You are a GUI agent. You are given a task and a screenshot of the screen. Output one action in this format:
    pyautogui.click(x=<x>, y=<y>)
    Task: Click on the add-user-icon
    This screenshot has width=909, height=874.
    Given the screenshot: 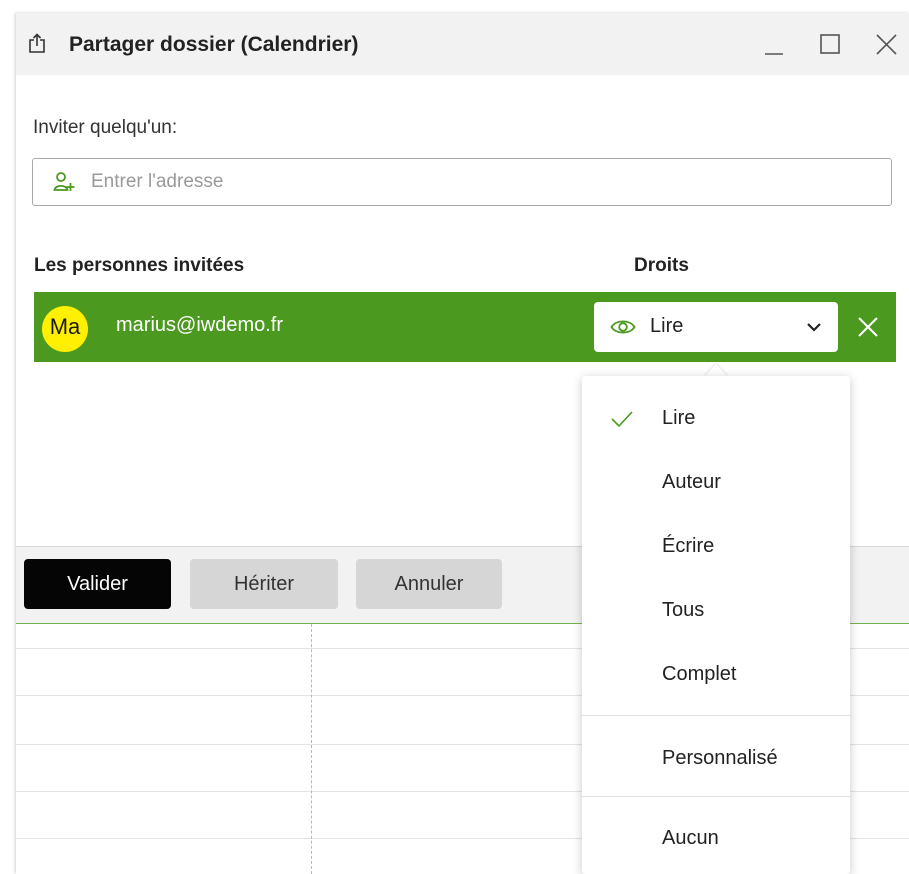 What is the action you would take?
    pyautogui.click(x=64, y=181)
    